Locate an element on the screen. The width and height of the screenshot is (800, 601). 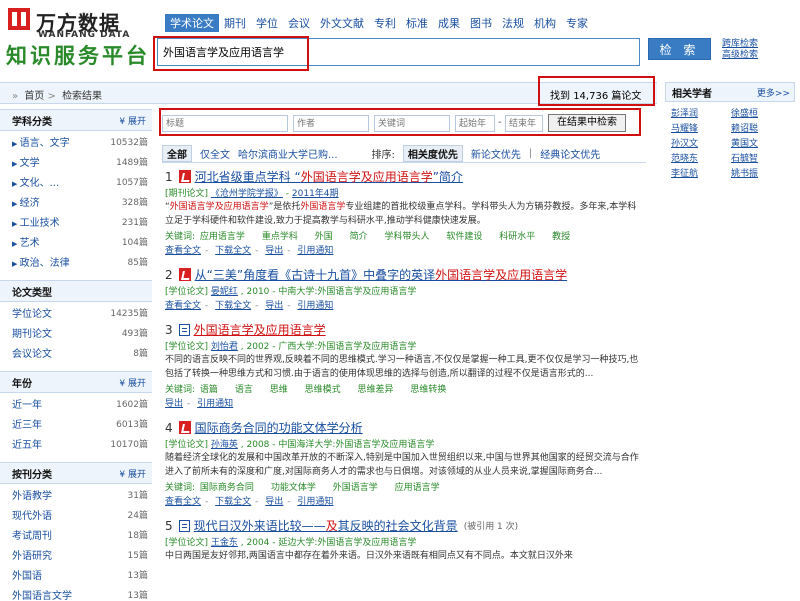
facet-item: 会议论文 8篇 is located at coordinates (76, 352).